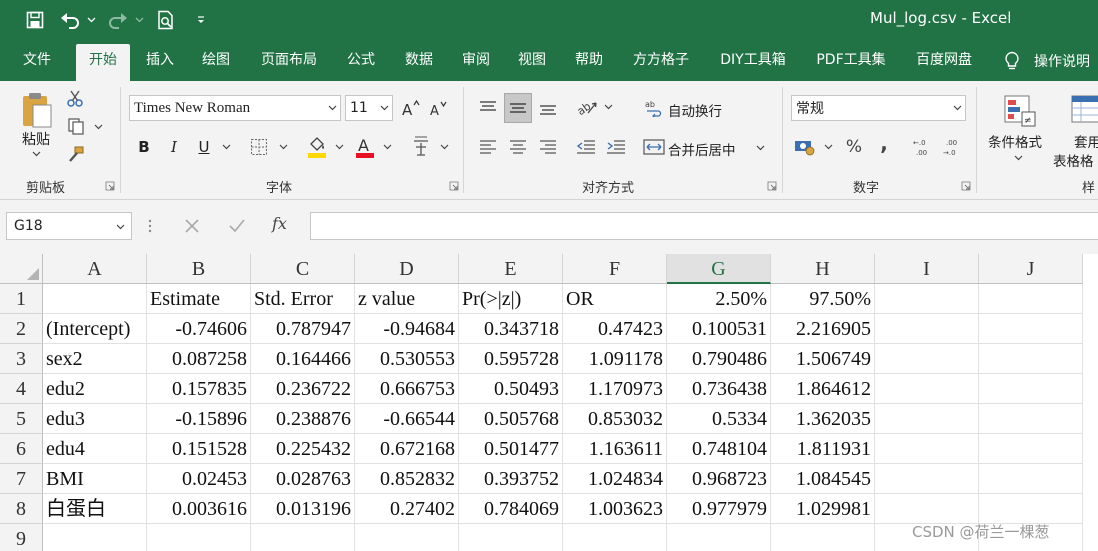 This screenshot has height=551, width=1098. Describe the element at coordinates (339, 147) in the screenshot. I see `fill-color-dropdown-icon` at that location.